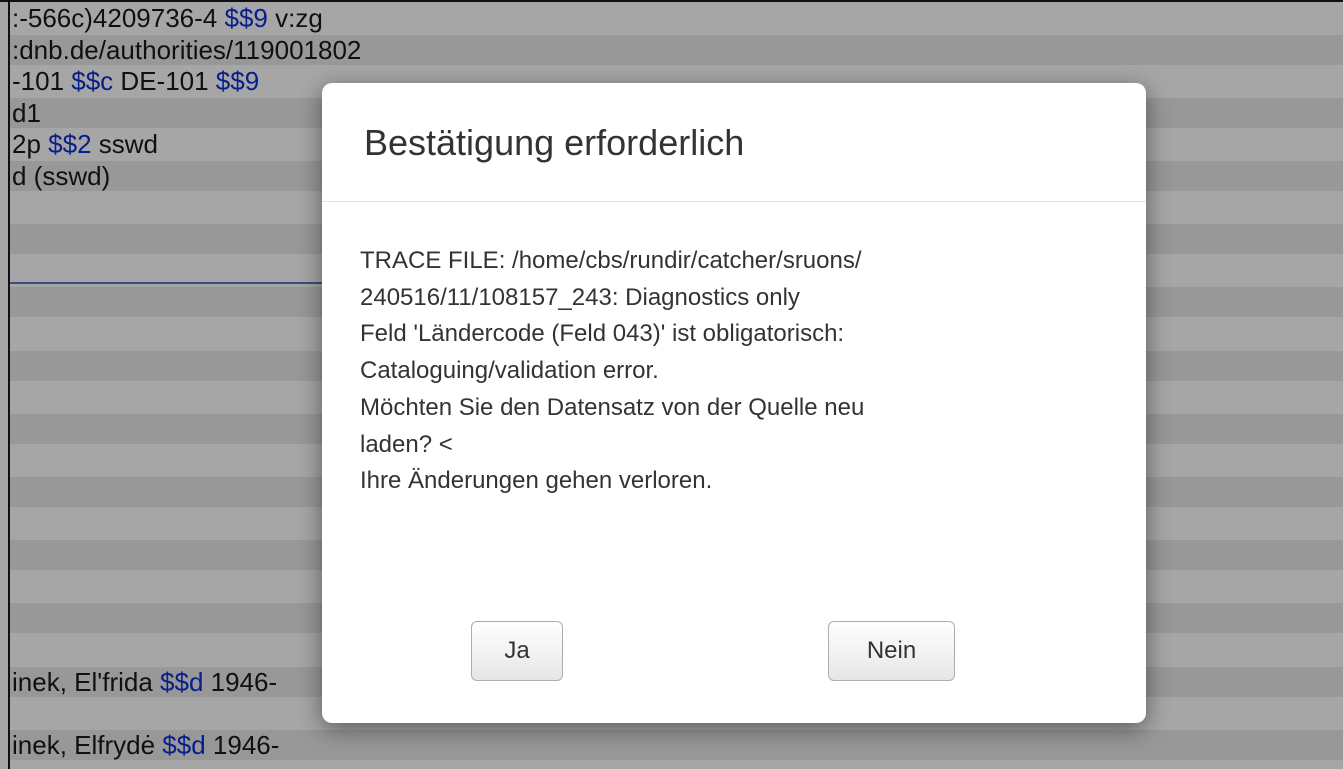 The image size is (1343, 769). I want to click on message-line: 240516/11/108157_243: Diagnostics only, so click(580, 297).